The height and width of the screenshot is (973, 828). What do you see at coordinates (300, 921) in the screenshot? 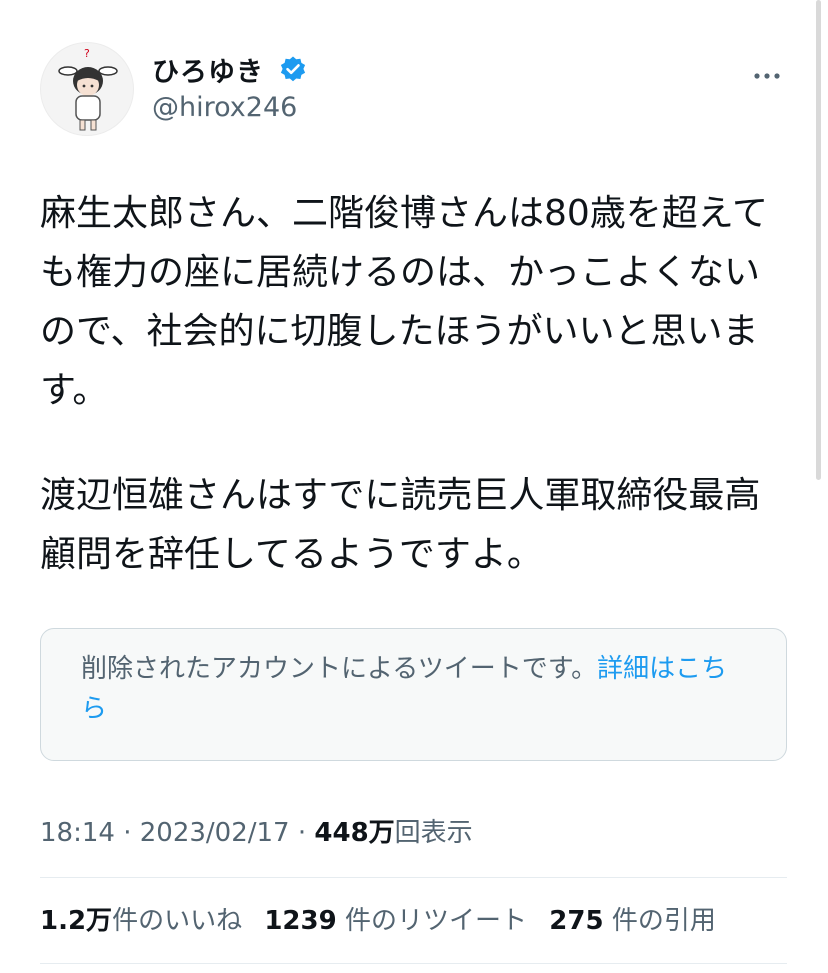
I see `retweets-count: 1239` at bounding box center [300, 921].